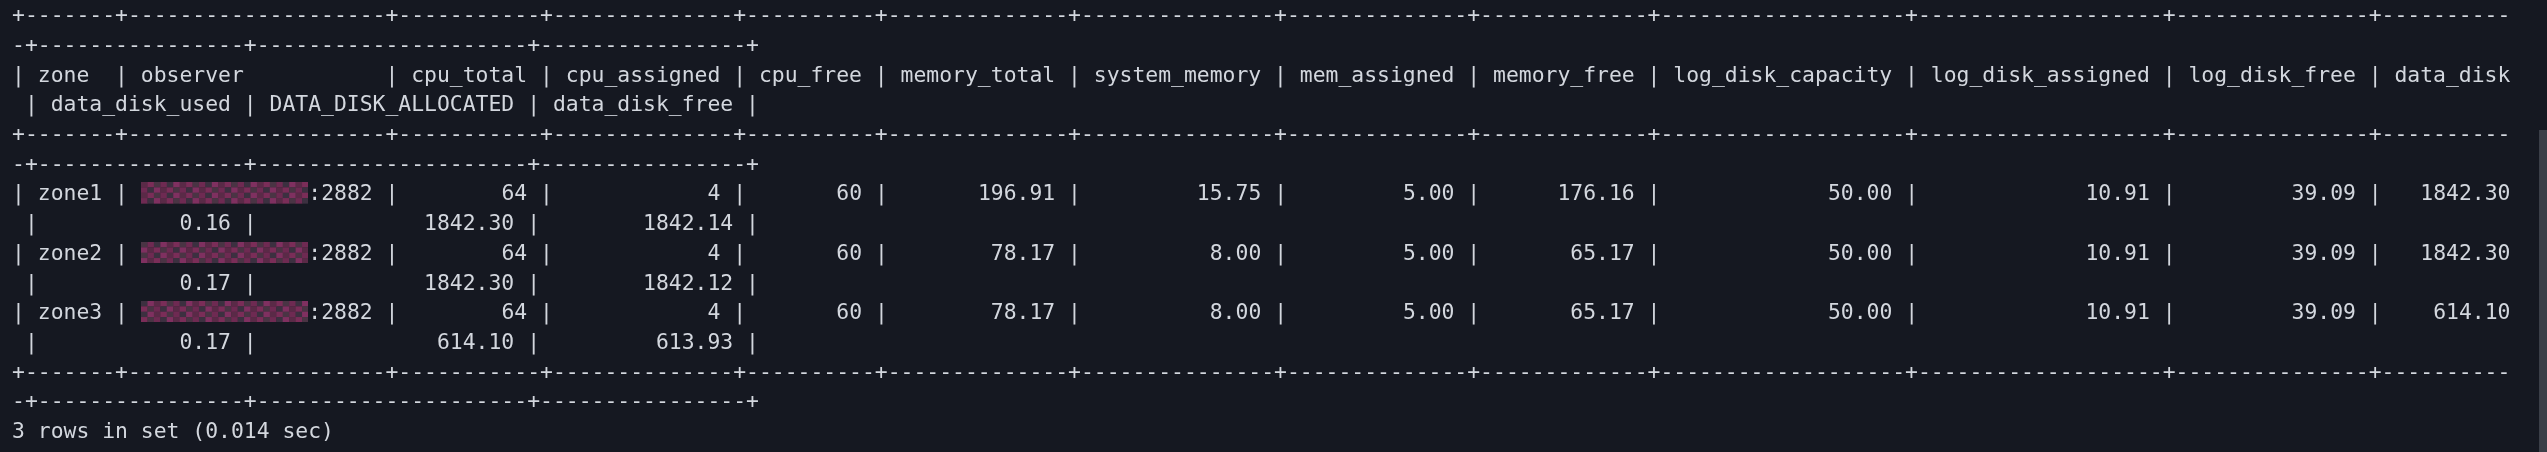 The width and height of the screenshot is (2547, 452). What do you see at coordinates (1409, 312) in the screenshot?
I see `table-row-line: :2882 | 64 | 4 | 60 | 78.17 | 8.00 | 5.00 | 65.17 | 50.00 | 10.91 | 39.09 | 614.10` at bounding box center [1409, 312].